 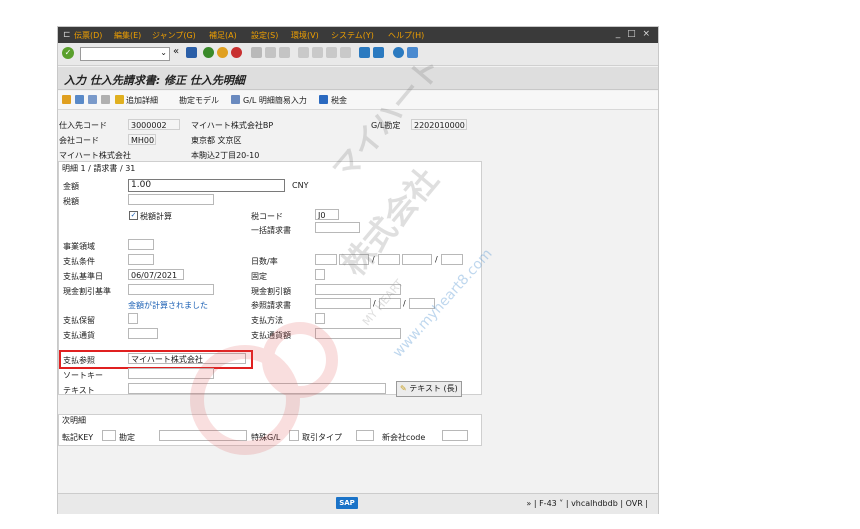 I want to click on copy-icon, so click(x=105, y=99).